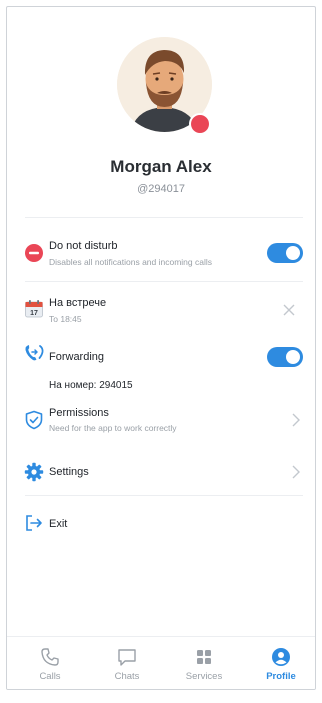 This screenshot has width=322, height=703. What do you see at coordinates (83, 246) in the screenshot?
I see `dnd-title: Do not disturb` at bounding box center [83, 246].